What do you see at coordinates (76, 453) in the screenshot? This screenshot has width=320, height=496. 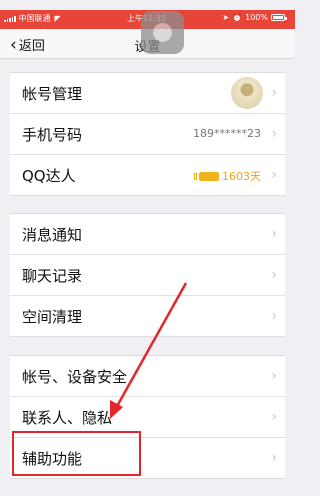 I see `annotation-highlight-box` at bounding box center [76, 453].